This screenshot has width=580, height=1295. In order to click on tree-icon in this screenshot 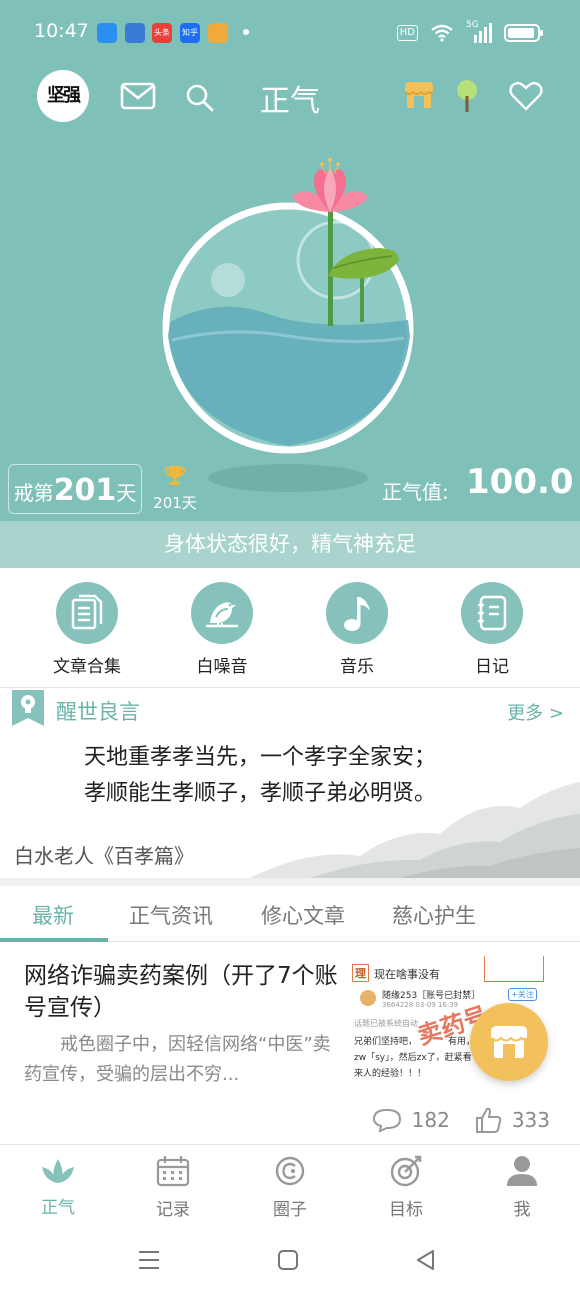, I will do `click(467, 96)`.